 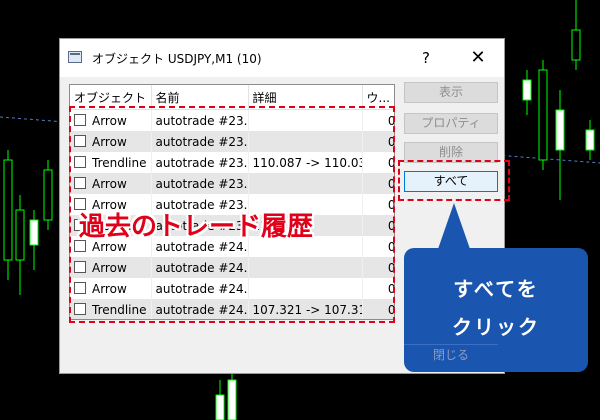 What do you see at coordinates (426, 58) in the screenshot?
I see `help-button: ?` at bounding box center [426, 58].